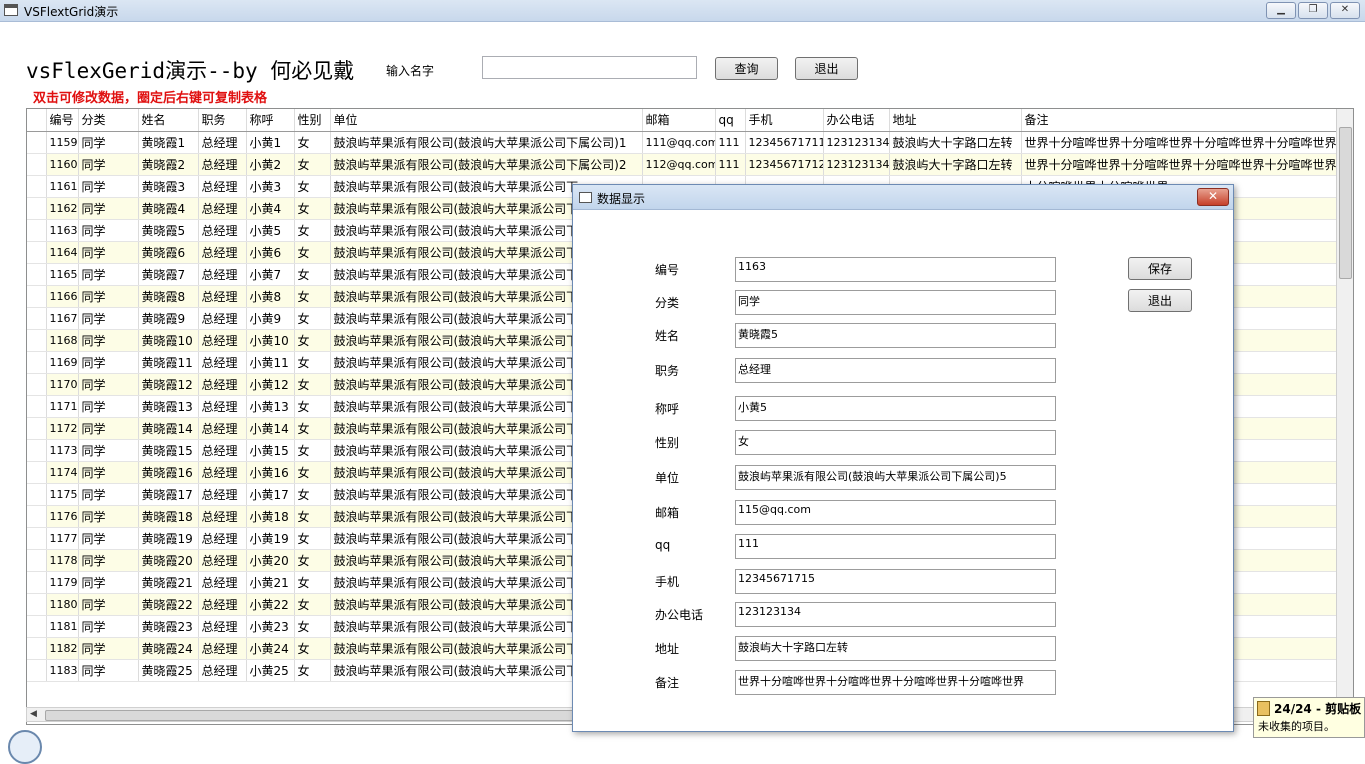 The height and width of the screenshot is (764, 1365). What do you see at coordinates (730, 142) in the screenshot?
I see `grid-cell: 111` at bounding box center [730, 142].